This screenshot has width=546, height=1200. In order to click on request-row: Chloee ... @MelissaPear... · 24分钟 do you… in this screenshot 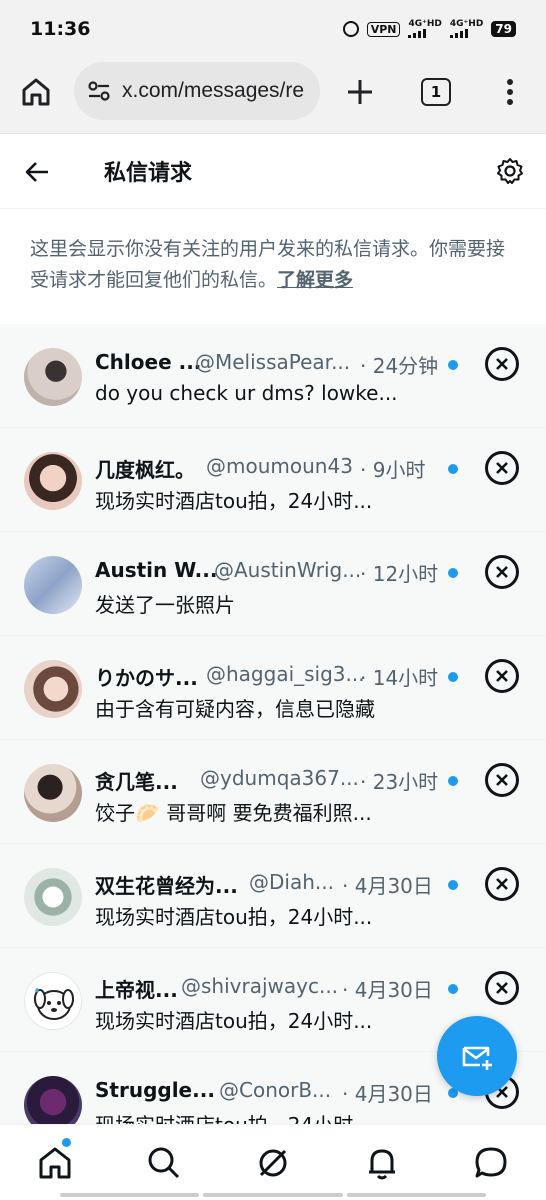, I will do `click(273, 376)`.